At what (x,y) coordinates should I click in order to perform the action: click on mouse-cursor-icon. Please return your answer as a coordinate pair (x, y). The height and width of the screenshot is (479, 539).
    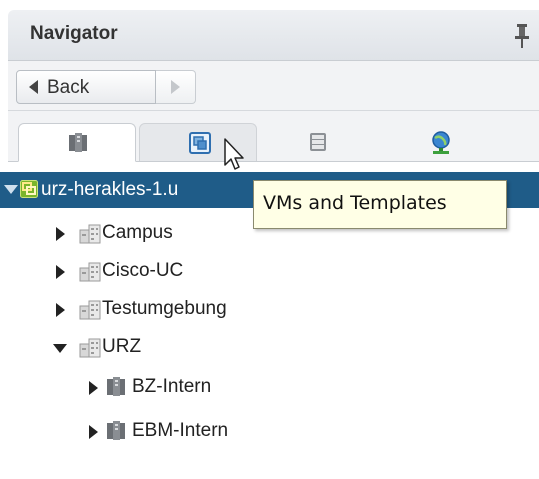
    Looking at the image, I should click on (234, 154).